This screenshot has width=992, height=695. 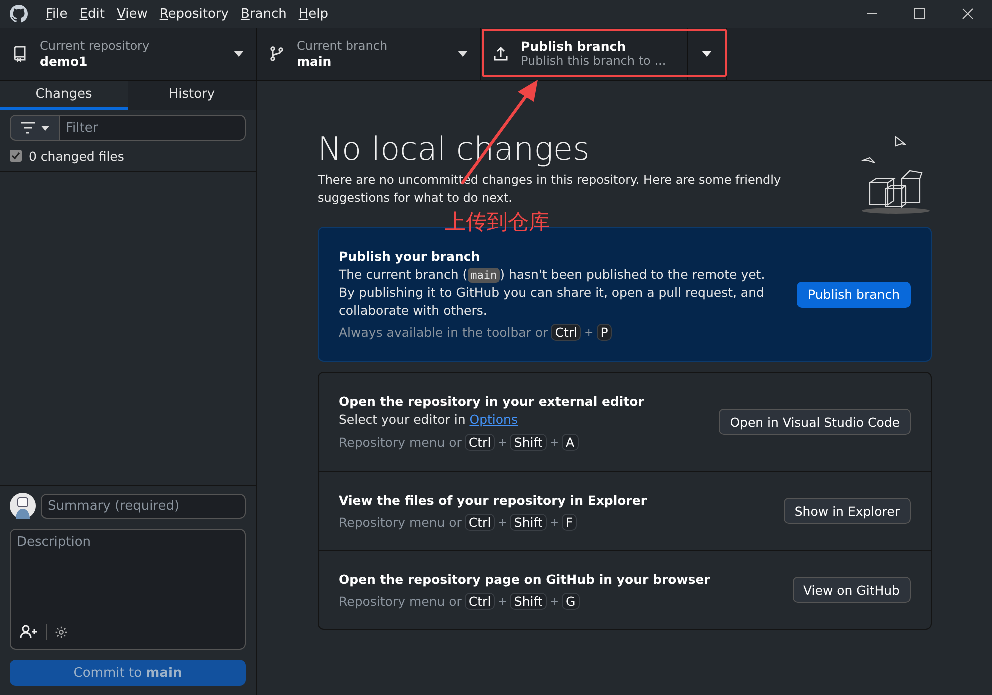 What do you see at coordinates (343, 46) in the screenshot?
I see `branch-caption: Current branch` at bounding box center [343, 46].